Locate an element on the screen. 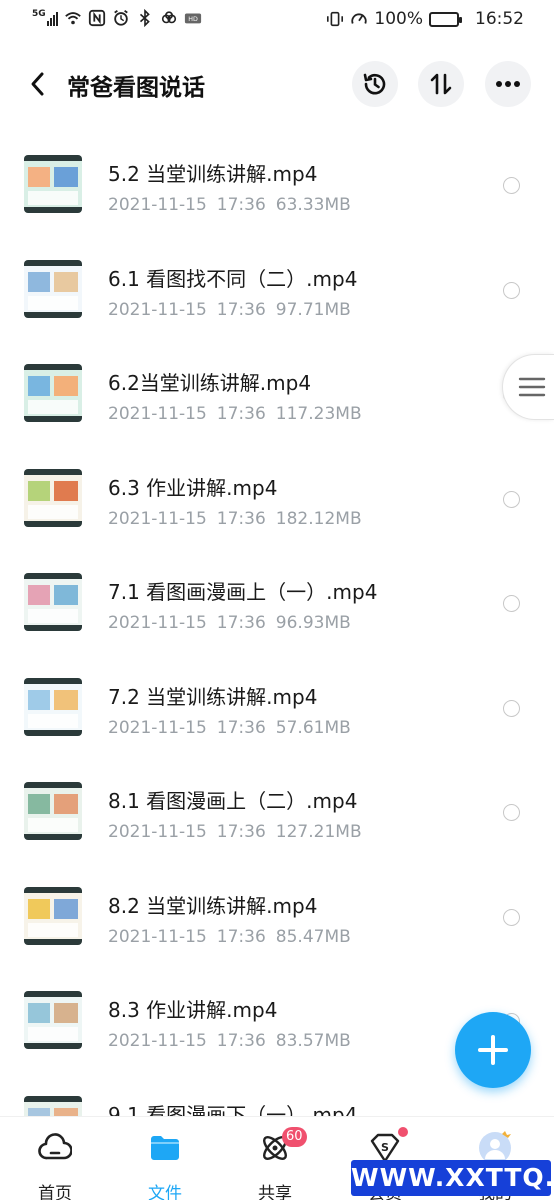  vip-dot is located at coordinates (403, 1132).